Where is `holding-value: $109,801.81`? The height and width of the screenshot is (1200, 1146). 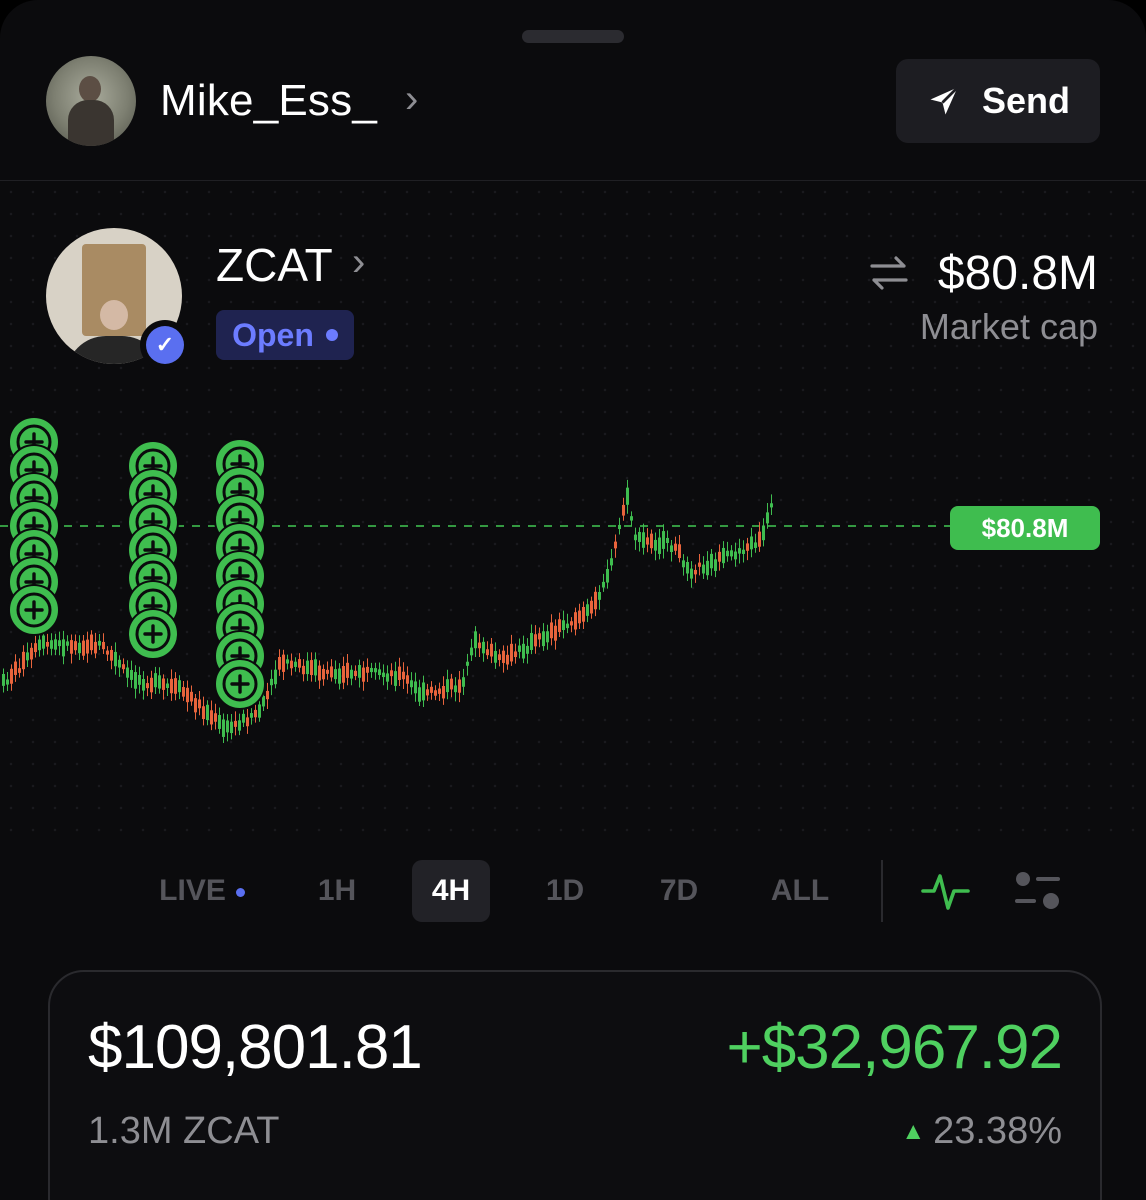
holding-value: $109,801.81 is located at coordinates (255, 1047).